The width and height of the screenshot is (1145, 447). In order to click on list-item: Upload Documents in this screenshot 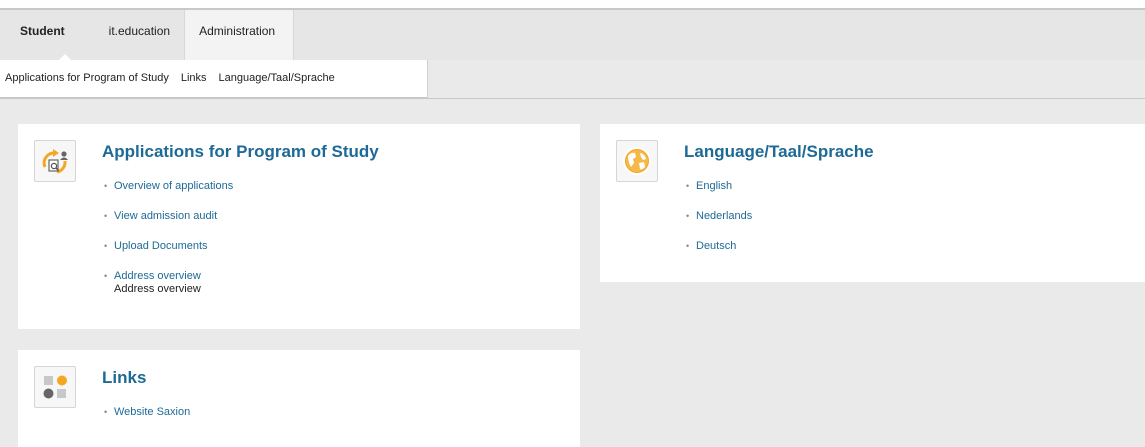, I will do `click(167, 246)`.